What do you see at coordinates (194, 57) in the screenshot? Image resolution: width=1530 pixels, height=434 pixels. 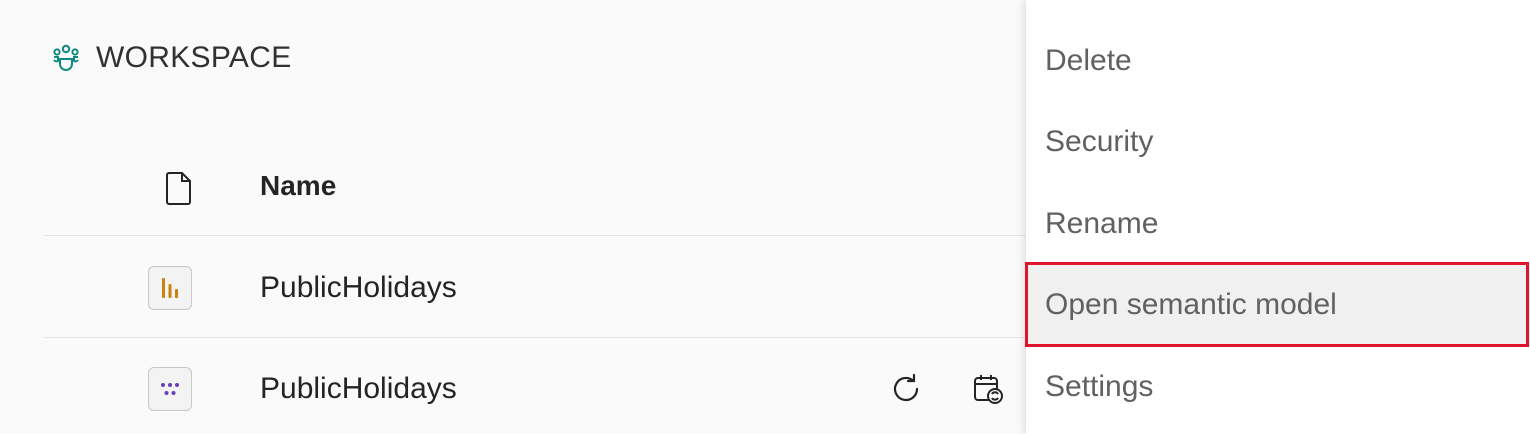 I see `workspace-title: WORKSPACE` at bounding box center [194, 57].